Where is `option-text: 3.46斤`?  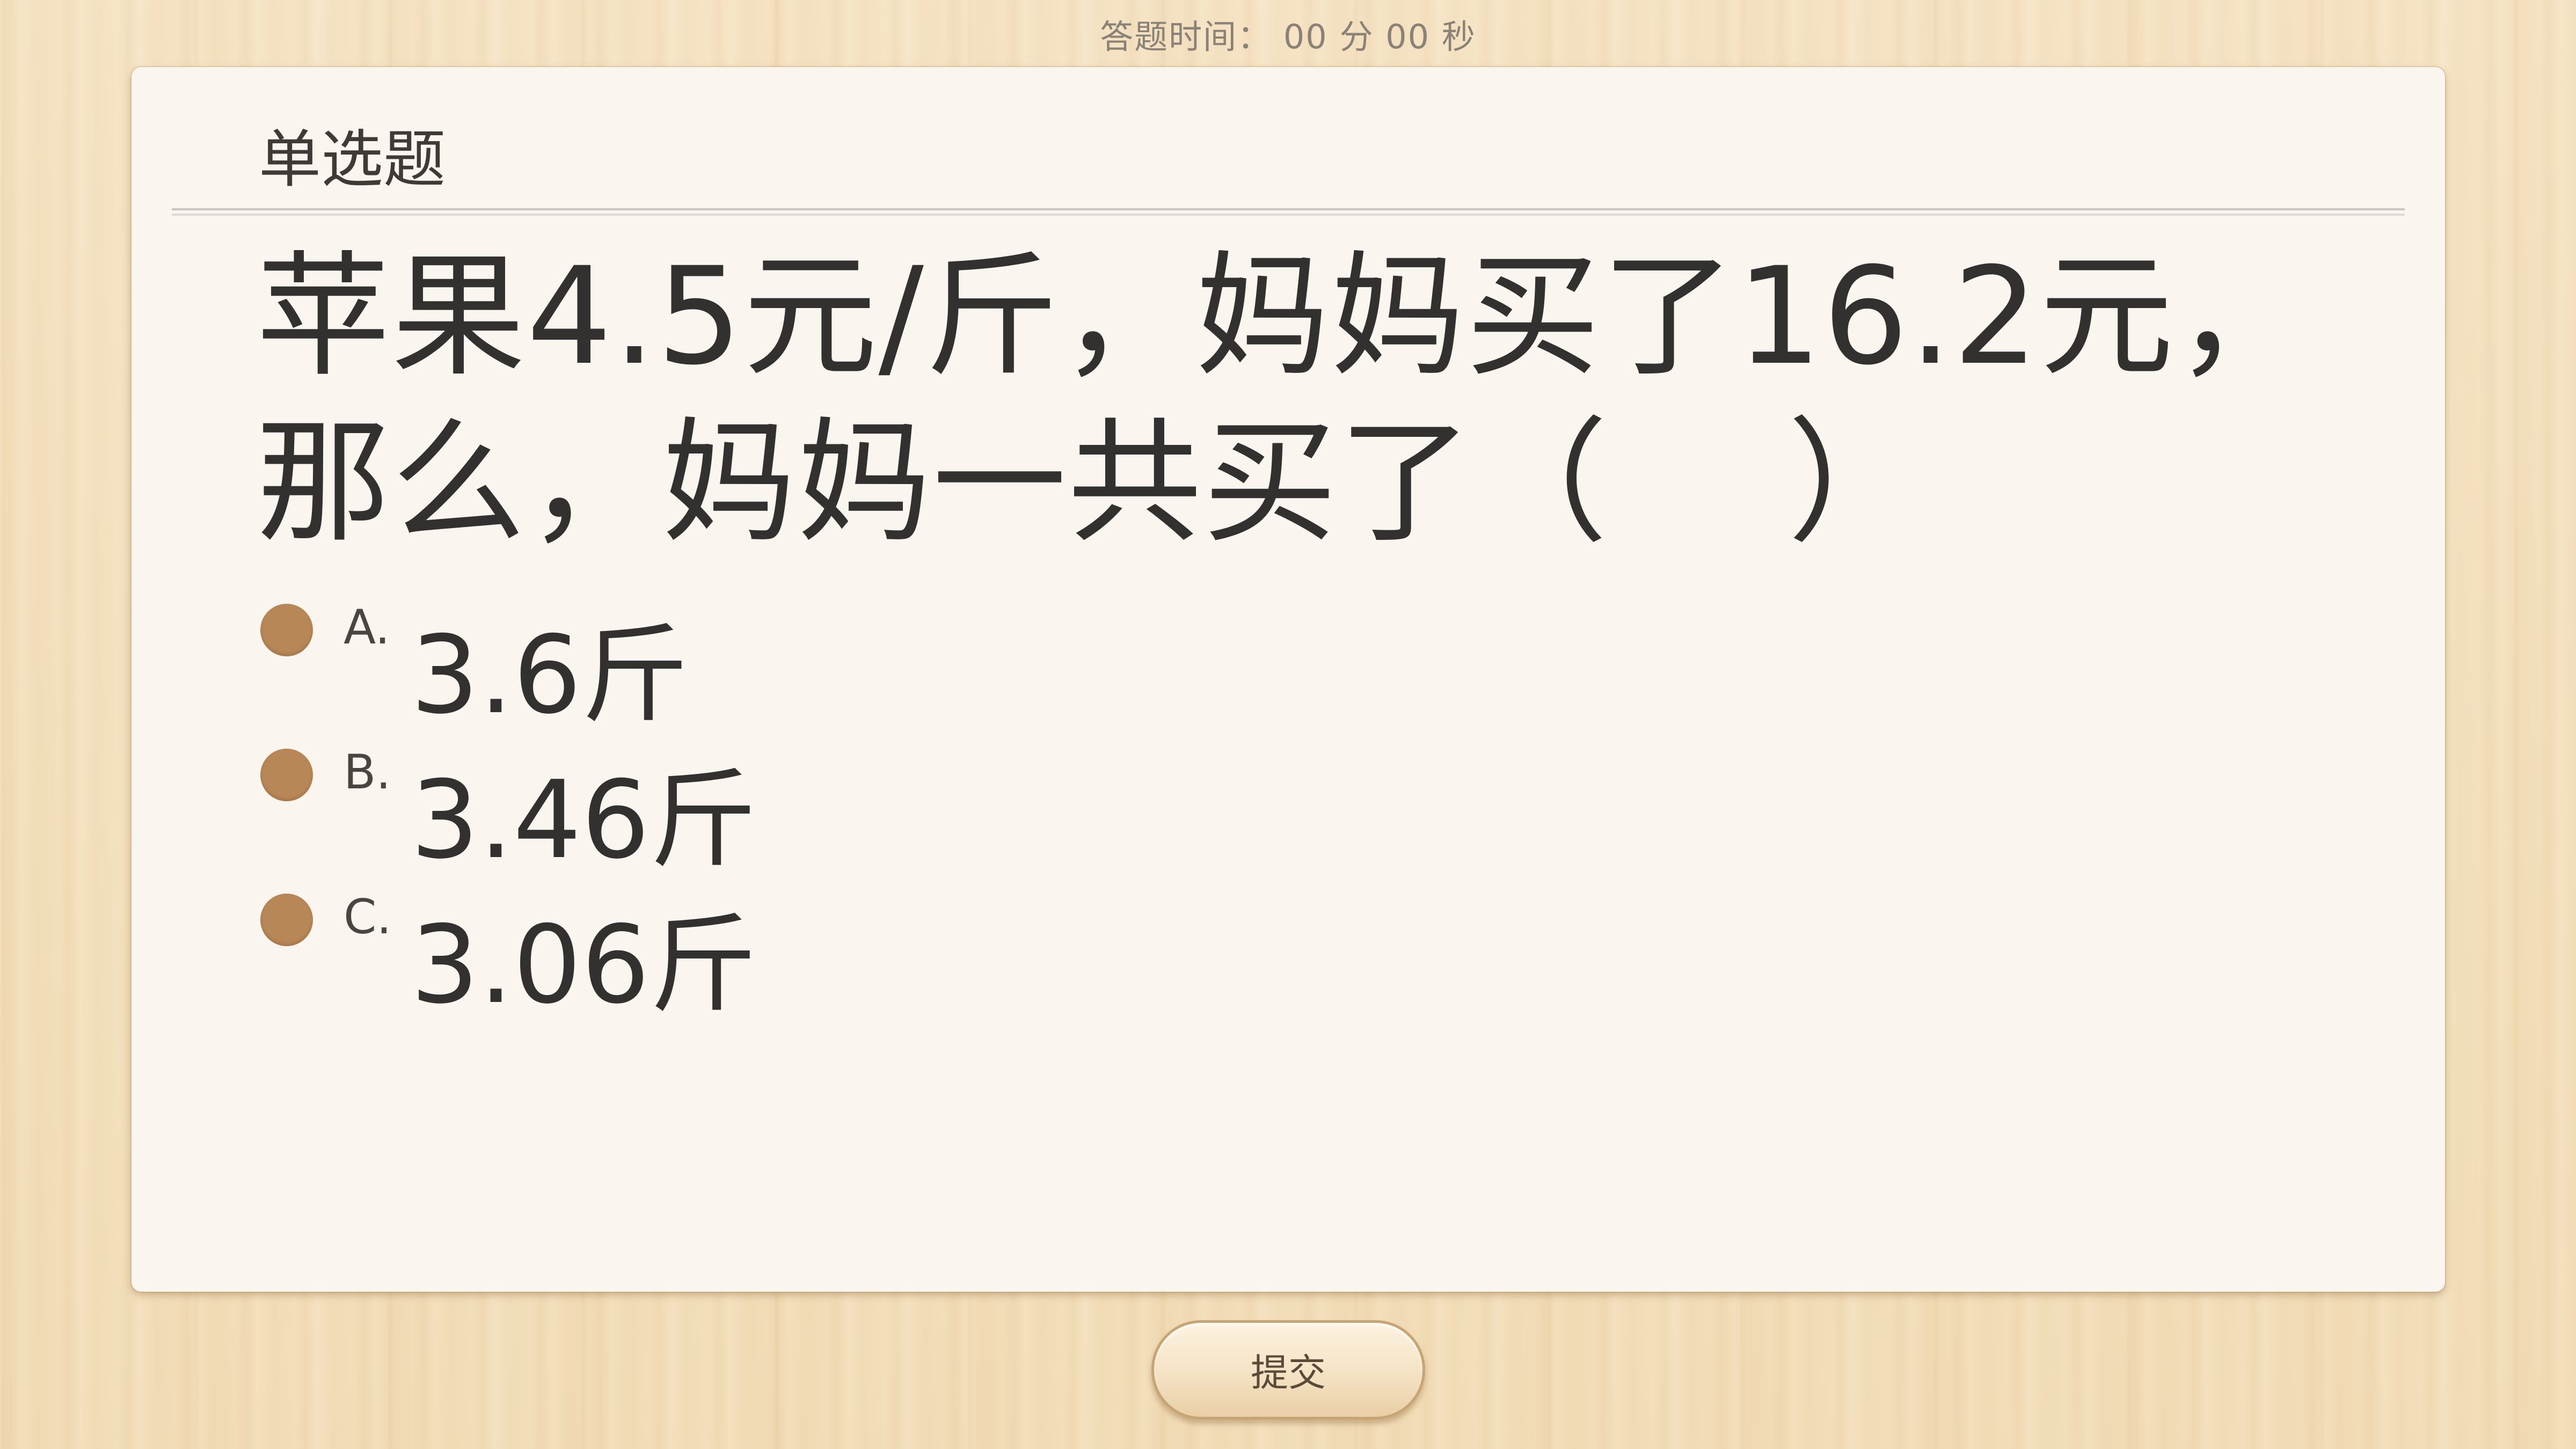
option-text: 3.46斤 is located at coordinates (584, 810).